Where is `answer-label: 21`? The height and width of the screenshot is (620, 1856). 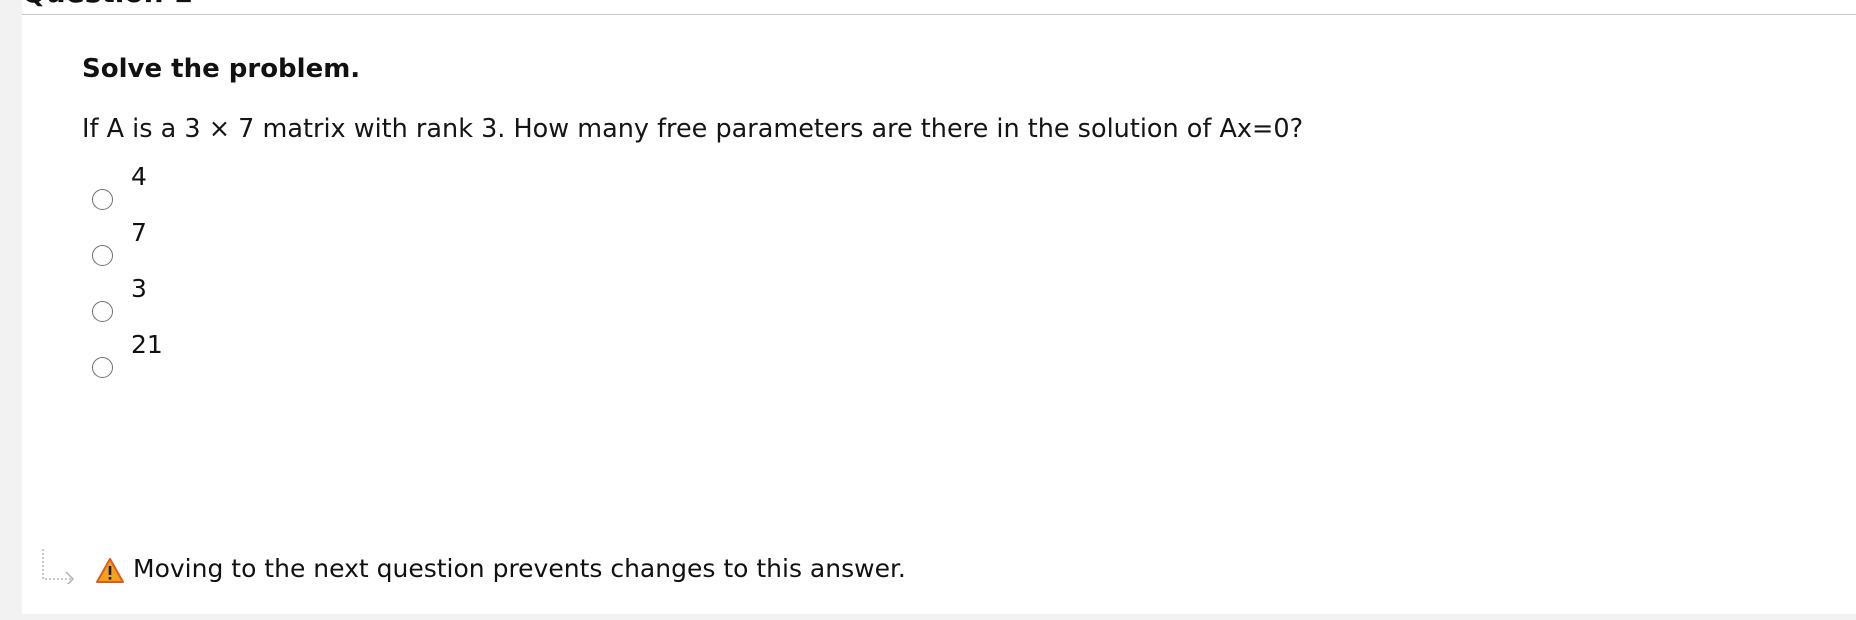
answer-label: 21 is located at coordinates (147, 344).